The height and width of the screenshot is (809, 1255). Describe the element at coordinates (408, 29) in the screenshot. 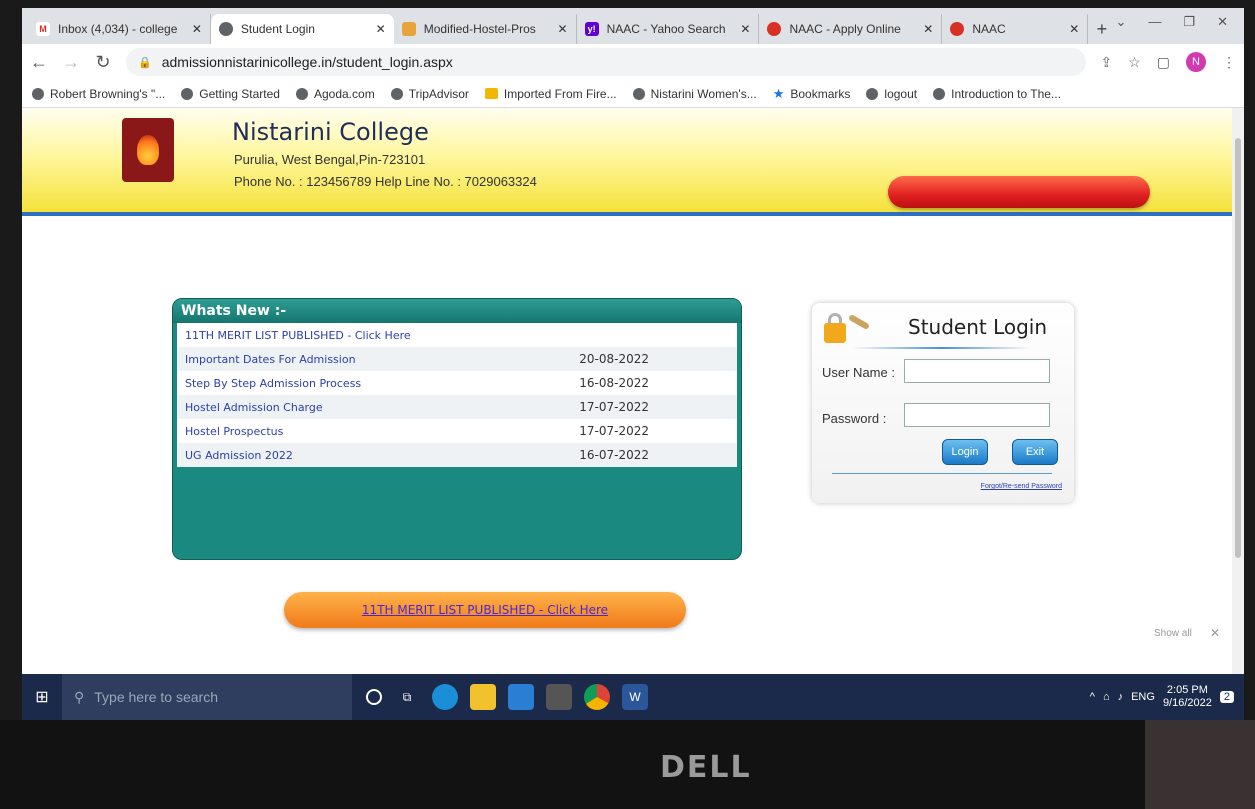

I see `drive-icon` at that location.